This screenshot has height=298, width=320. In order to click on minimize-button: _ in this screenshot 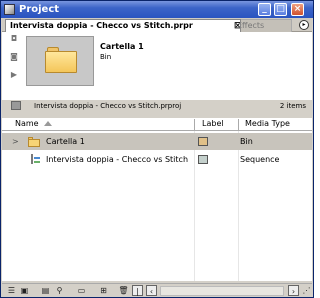, I will do `click(264, 9)`.